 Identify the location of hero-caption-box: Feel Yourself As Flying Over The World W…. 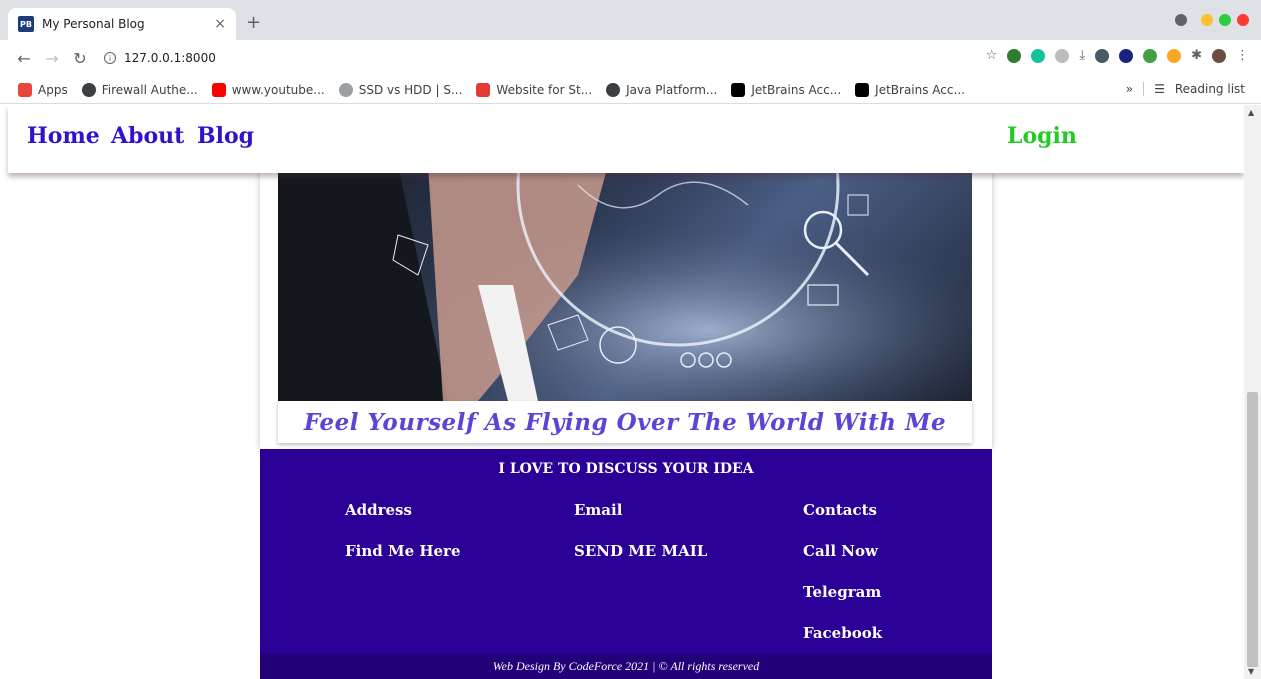
(625, 422).